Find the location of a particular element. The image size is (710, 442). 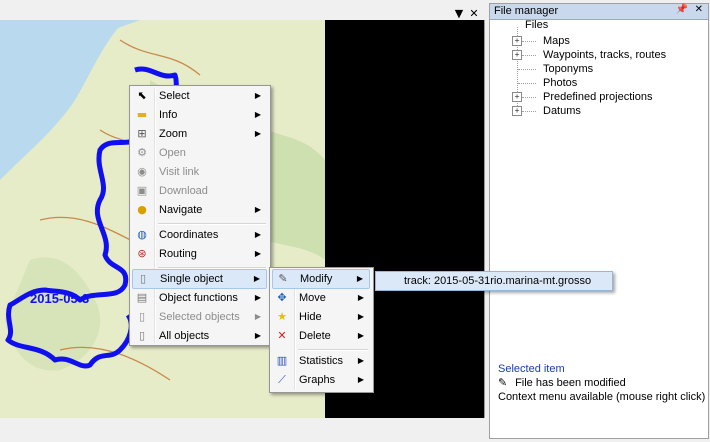

file-manager-titlebar: File manager 📌 ✕ is located at coordinates (599, 12).